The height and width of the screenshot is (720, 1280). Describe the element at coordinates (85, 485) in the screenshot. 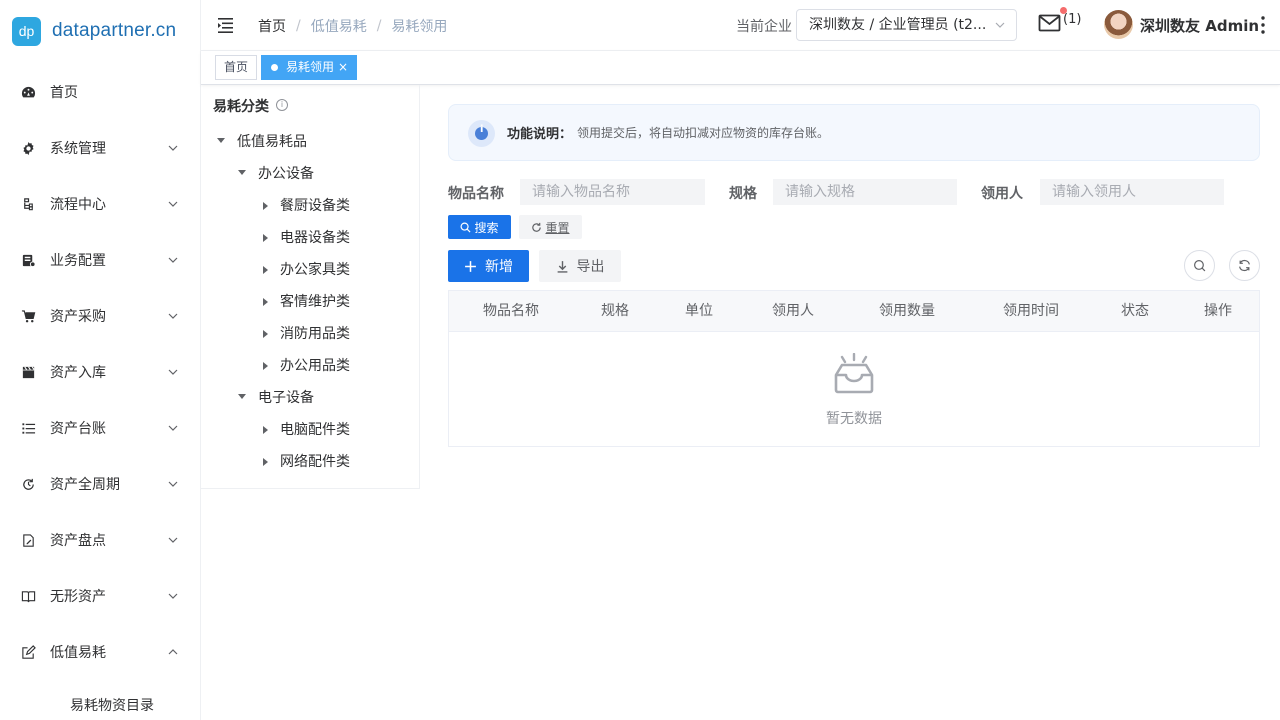

I see `sidebar-item-label: 资产全周期` at that location.